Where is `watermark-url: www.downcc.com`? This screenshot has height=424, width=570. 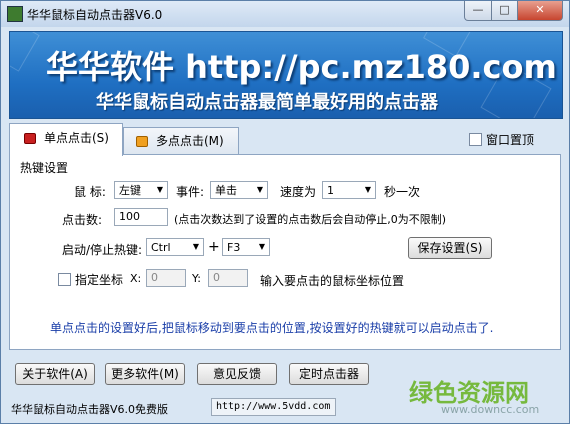
watermark-url: www.downcc.com is located at coordinates (490, 409).